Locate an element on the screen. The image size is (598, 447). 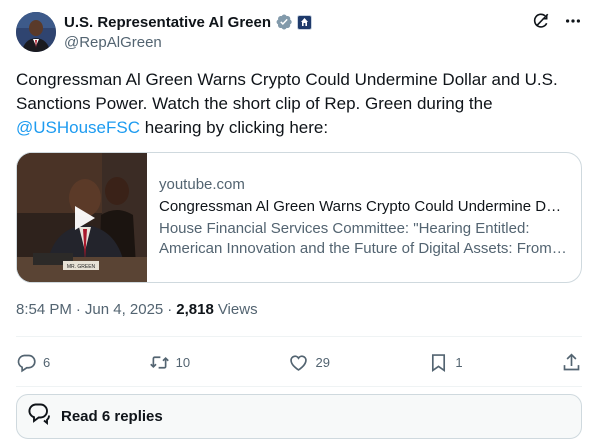
views-count: 2,818 is located at coordinates (195, 310).